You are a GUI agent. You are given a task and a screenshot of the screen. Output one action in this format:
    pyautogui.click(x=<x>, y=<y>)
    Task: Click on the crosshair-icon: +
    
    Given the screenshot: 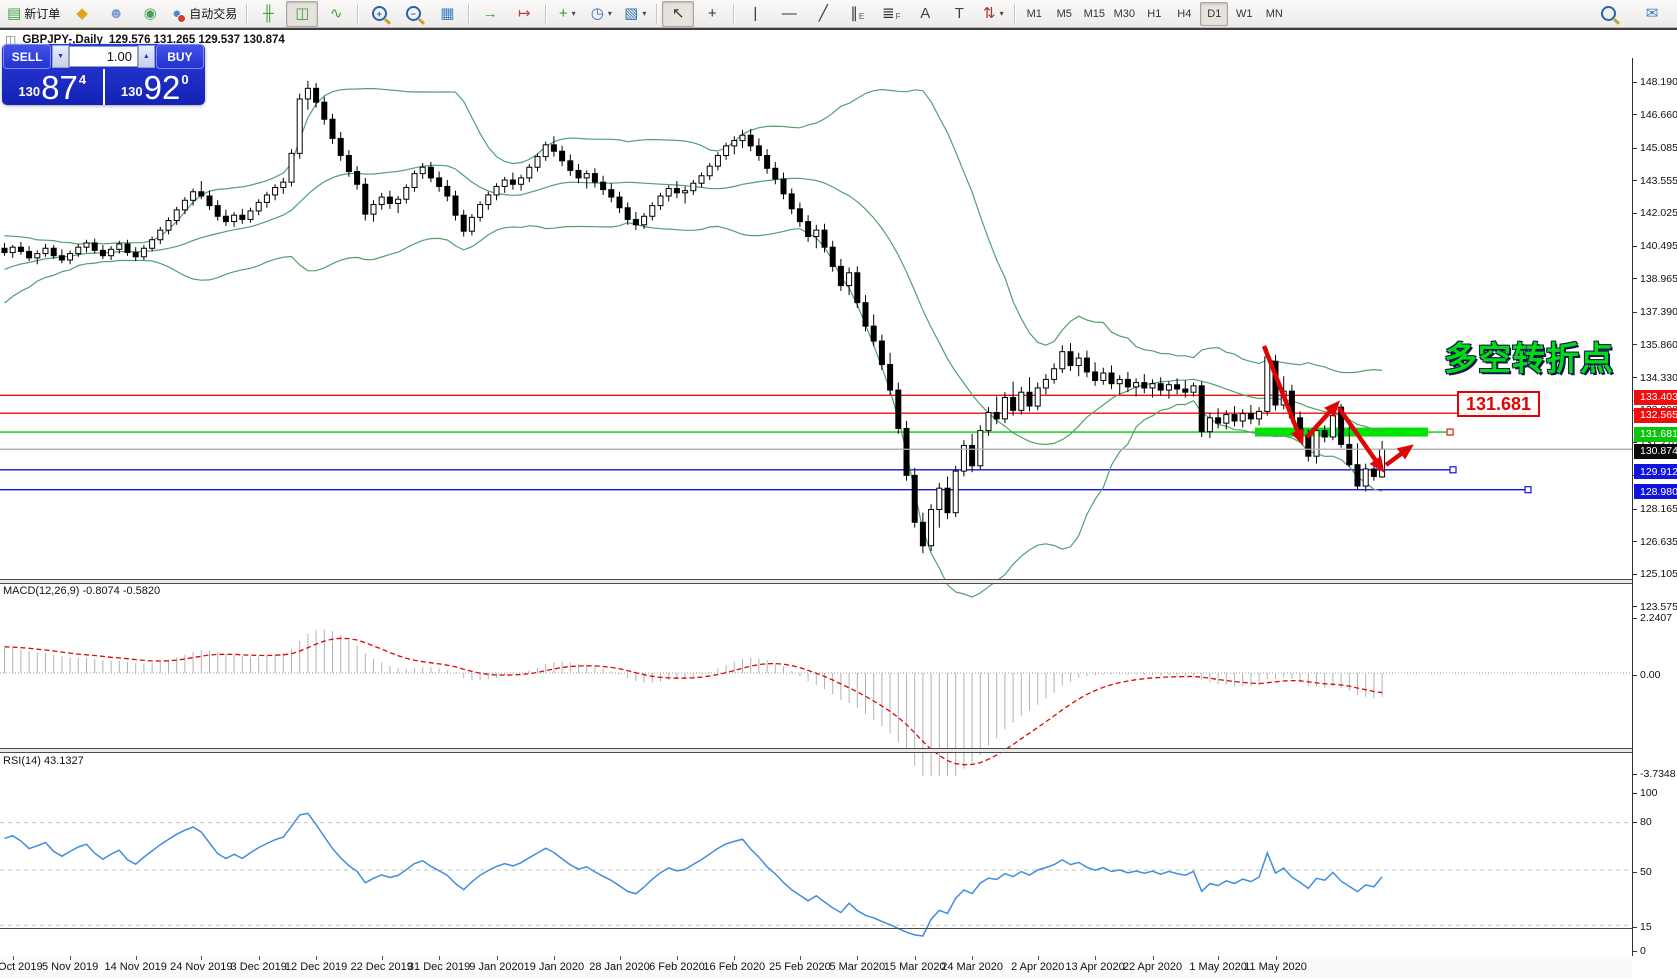 What is the action you would take?
    pyautogui.click(x=712, y=13)
    